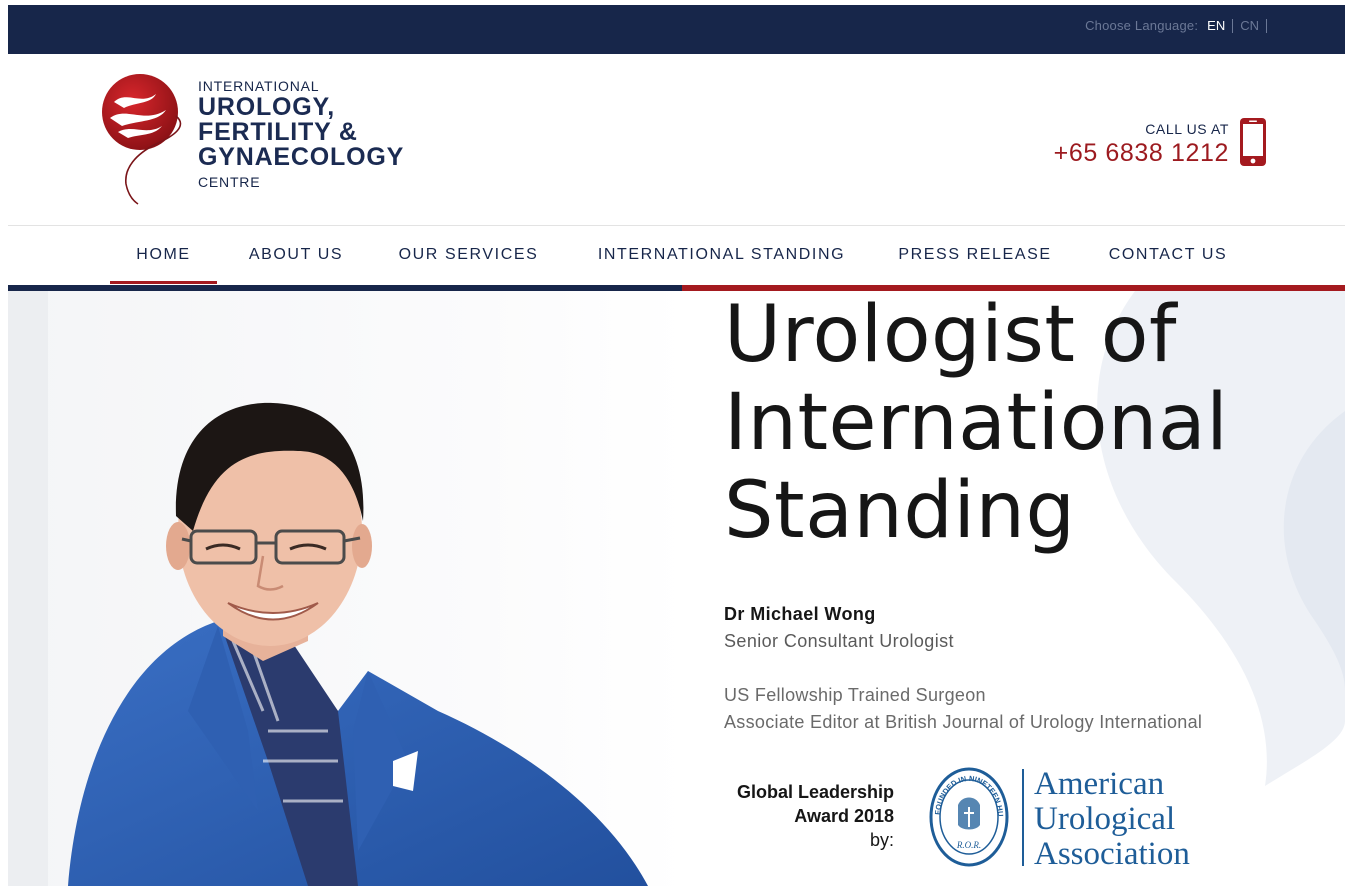  I want to click on award-line-3: by:, so click(881, 840).